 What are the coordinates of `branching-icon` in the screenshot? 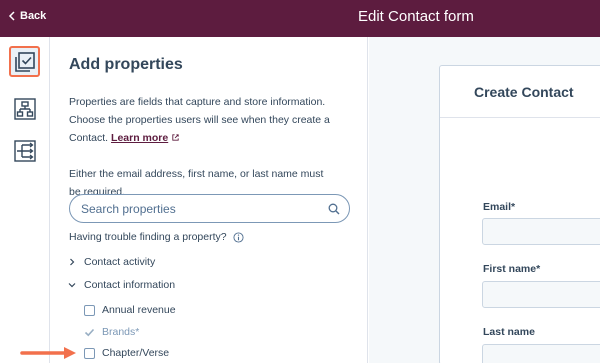 It's located at (24, 150).